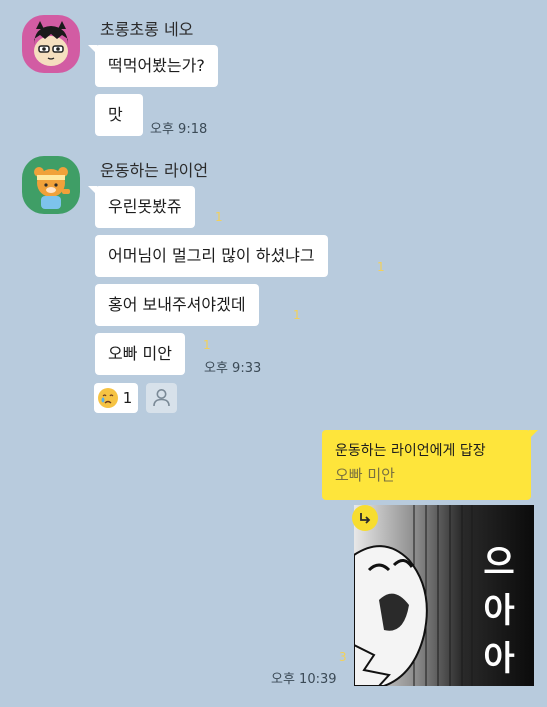  What do you see at coordinates (51, 185) in the screenshot?
I see `ryan-avatar` at bounding box center [51, 185].